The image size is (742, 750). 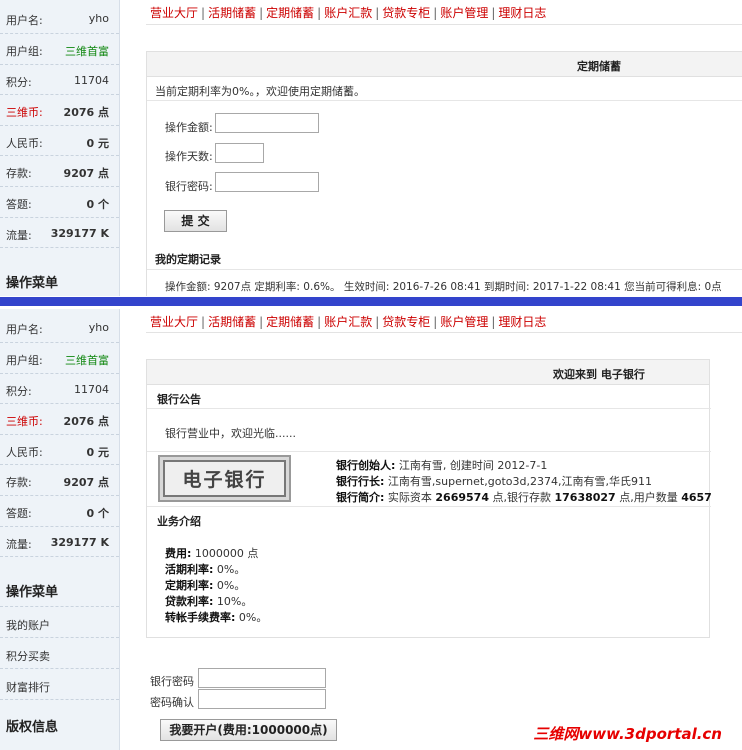 I want to click on group-value: 三维首富, so click(x=87, y=51).